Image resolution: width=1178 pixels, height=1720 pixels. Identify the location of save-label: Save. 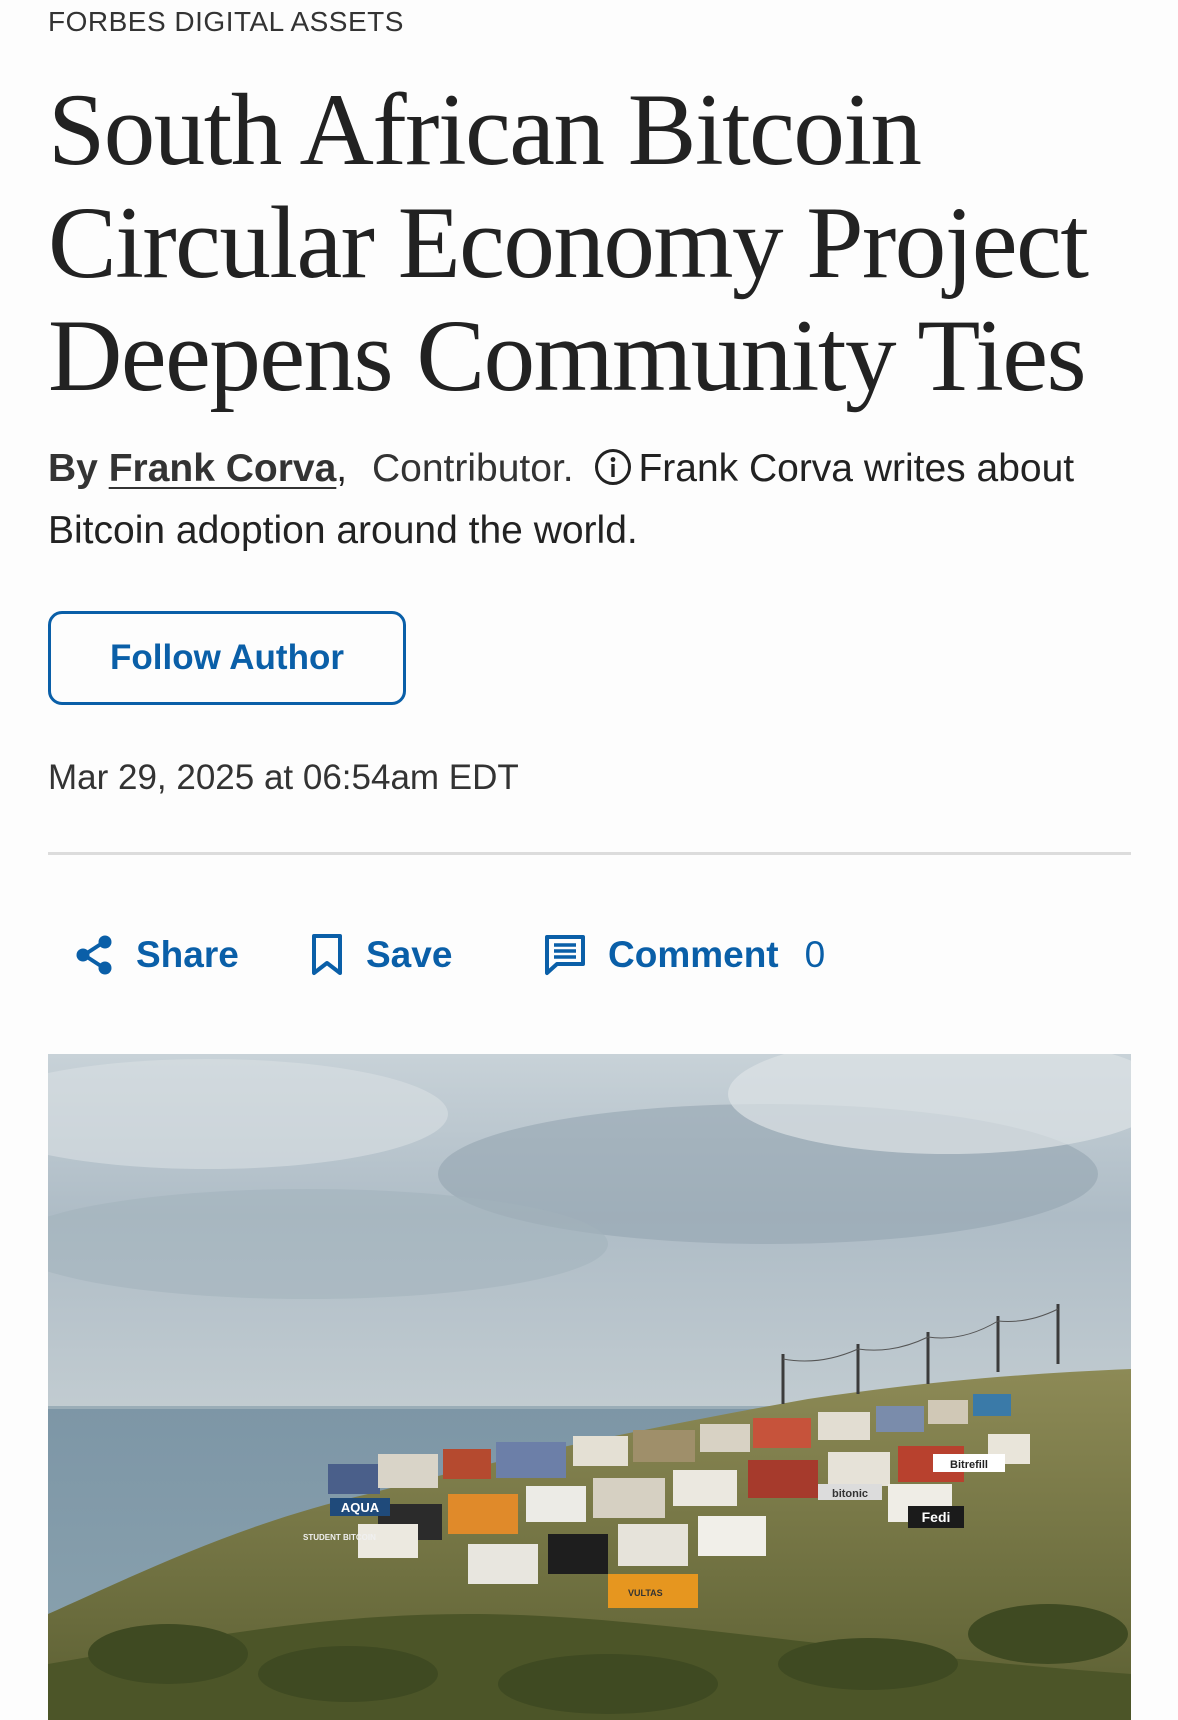
(409, 954).